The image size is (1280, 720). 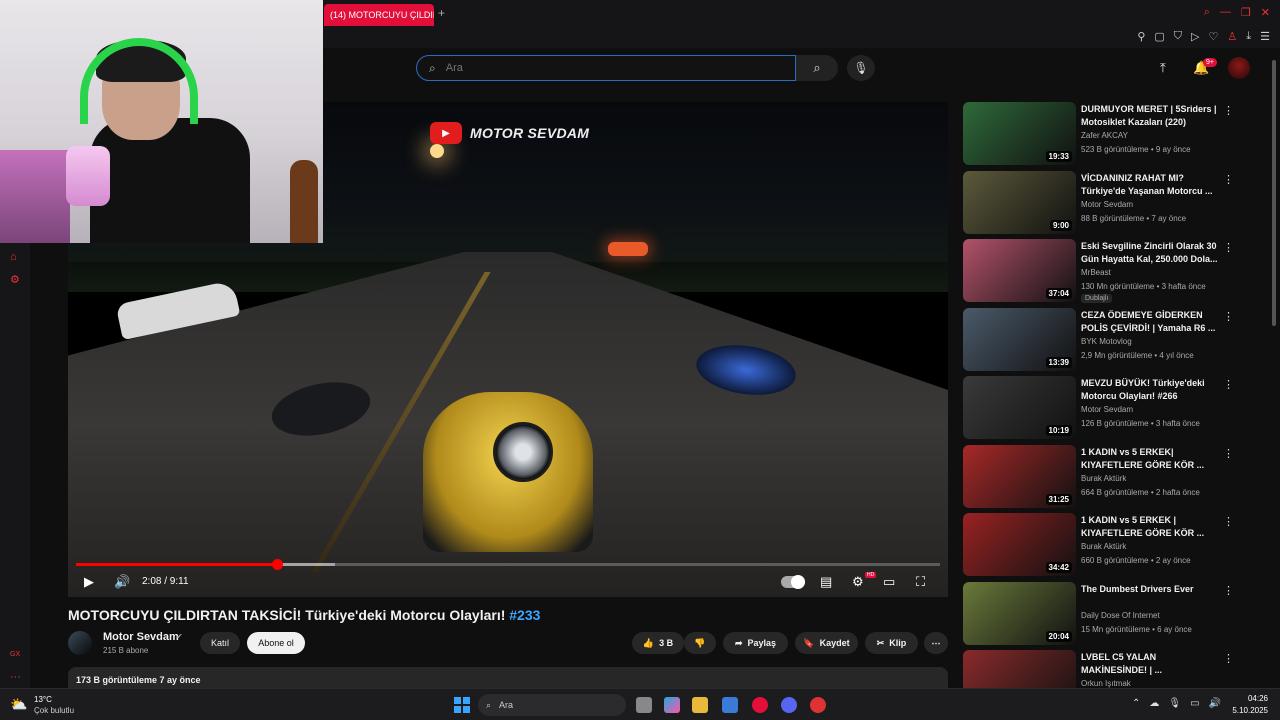 I want to click on opera-gx-icon, so click(x=760, y=705).